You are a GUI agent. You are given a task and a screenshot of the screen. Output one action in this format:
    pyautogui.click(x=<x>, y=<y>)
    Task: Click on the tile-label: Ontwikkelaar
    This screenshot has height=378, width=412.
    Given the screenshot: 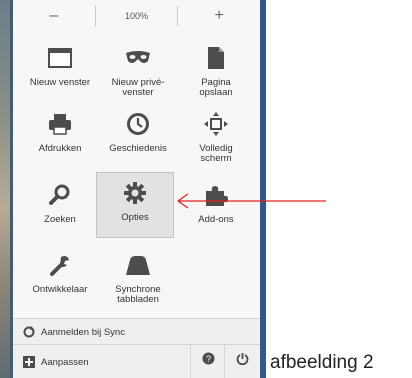 What is the action you would take?
    pyautogui.click(x=60, y=289)
    